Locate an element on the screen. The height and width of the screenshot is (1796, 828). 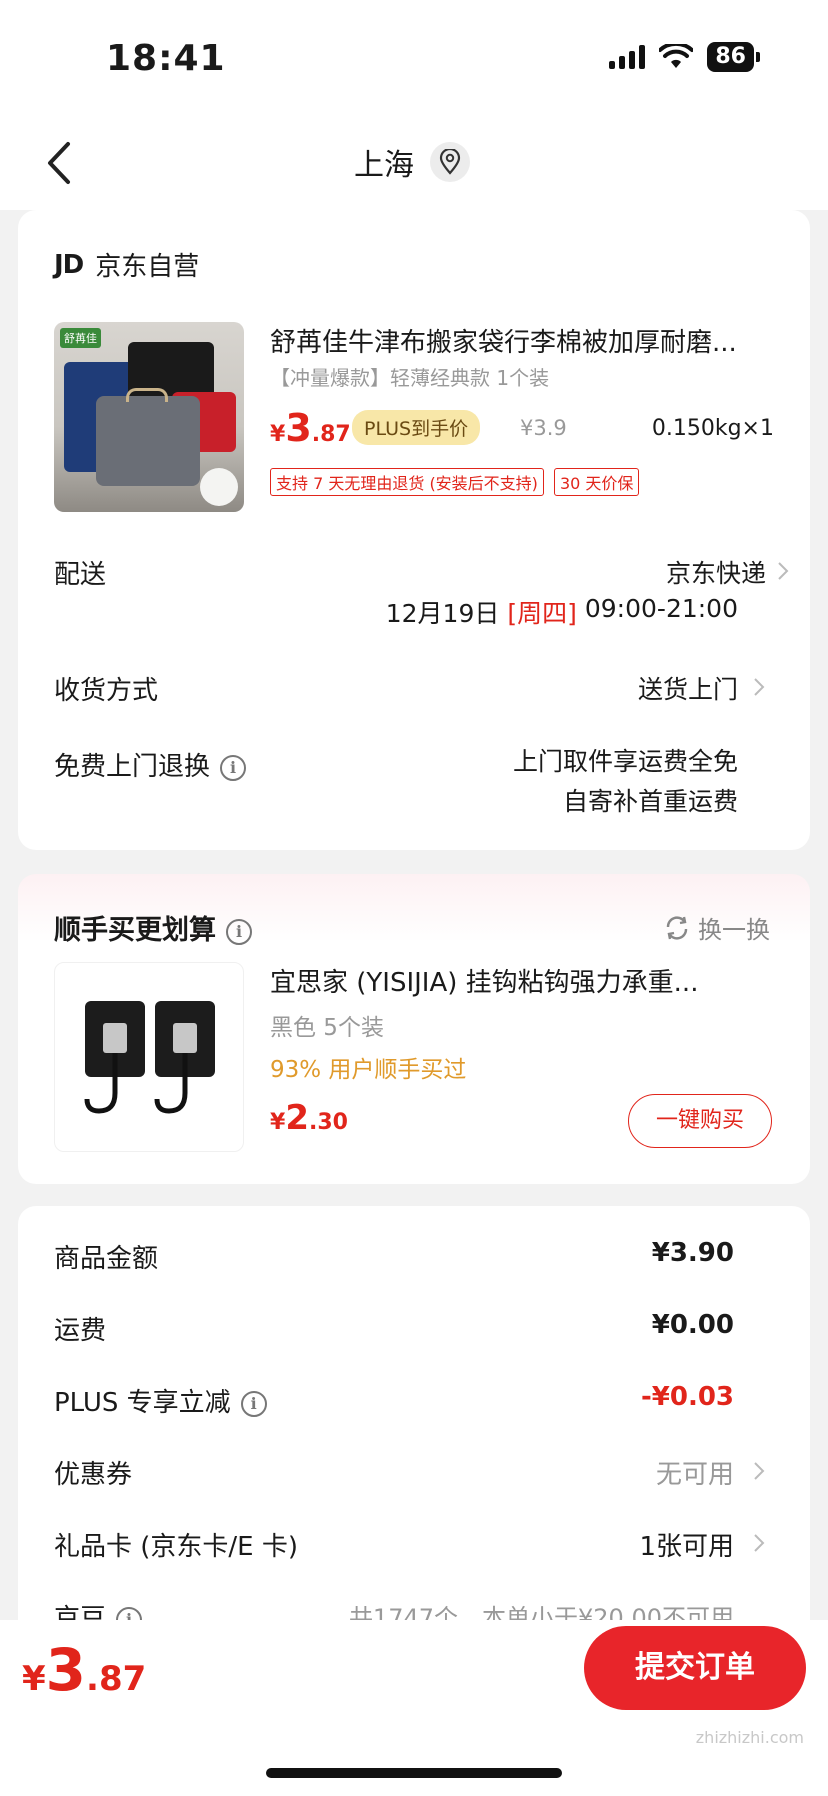
addon-title: 顺手买更划算 is located at coordinates (135, 930).